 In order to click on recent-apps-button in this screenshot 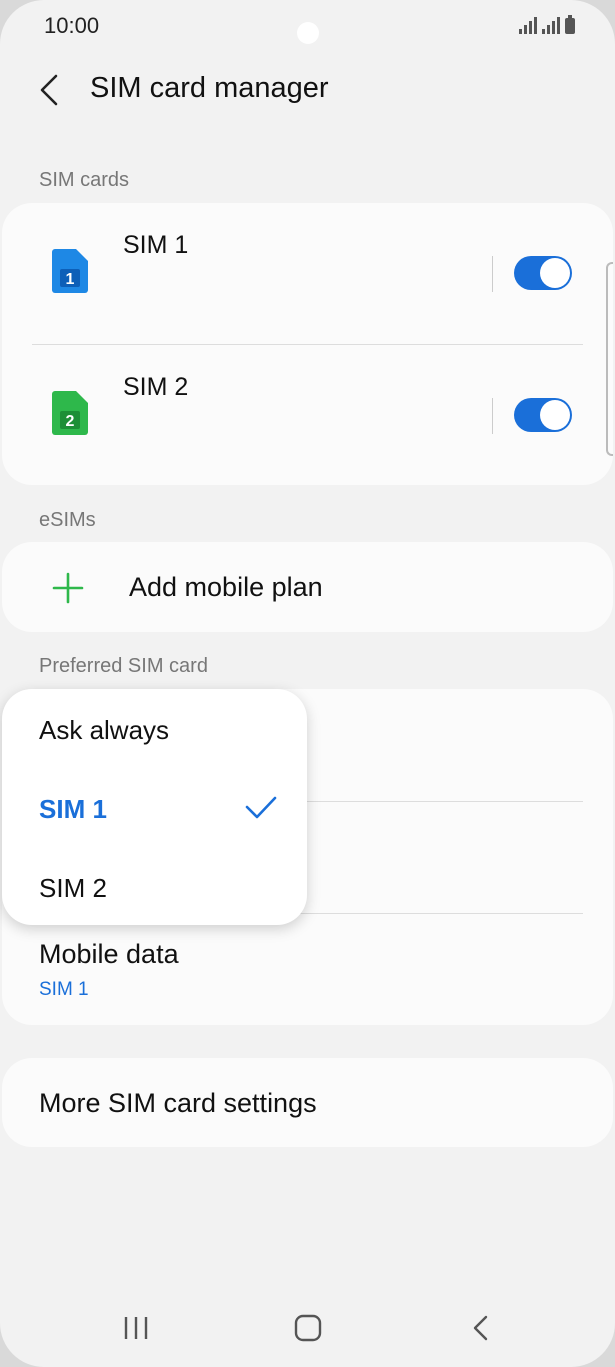, I will do `click(136, 1328)`.